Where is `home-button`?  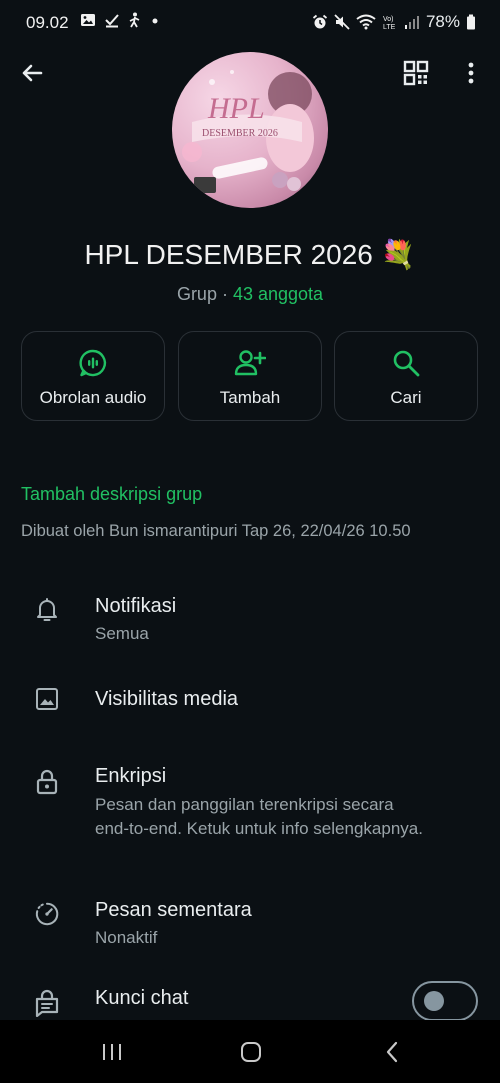
home-button is located at coordinates (251, 1052).